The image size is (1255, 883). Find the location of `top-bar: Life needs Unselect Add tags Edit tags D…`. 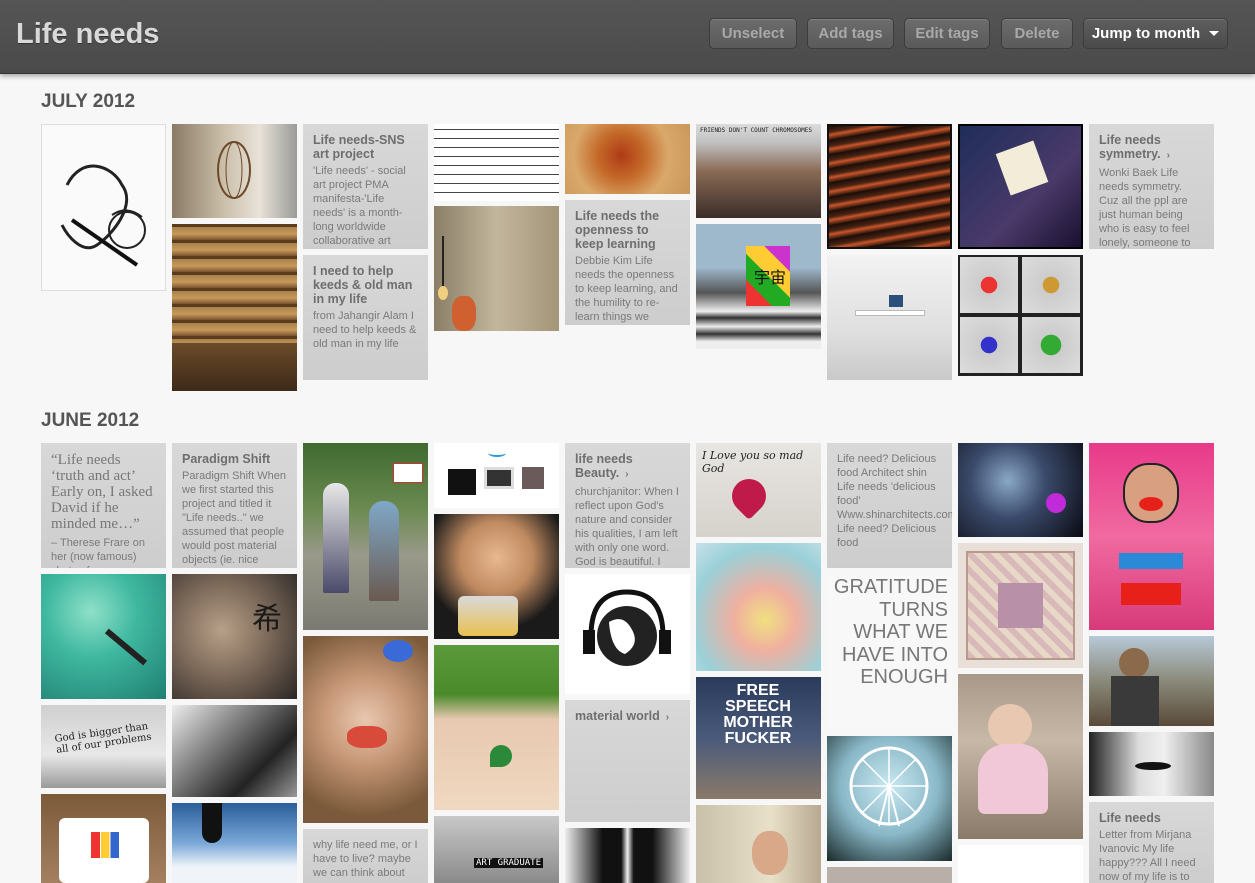

top-bar: Life needs Unselect Add tags Edit tags D… is located at coordinates (627, 37).